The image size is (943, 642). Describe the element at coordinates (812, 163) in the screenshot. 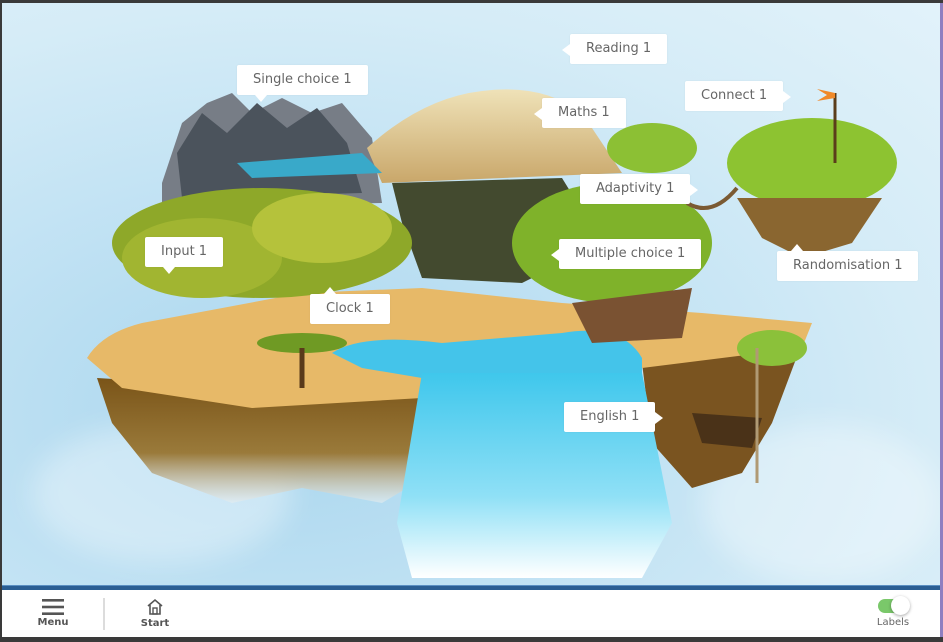

I see `floating-island-trees` at that location.